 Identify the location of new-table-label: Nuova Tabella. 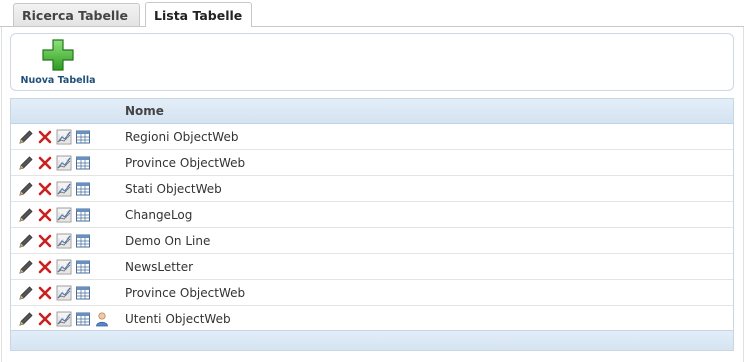
(58, 80).